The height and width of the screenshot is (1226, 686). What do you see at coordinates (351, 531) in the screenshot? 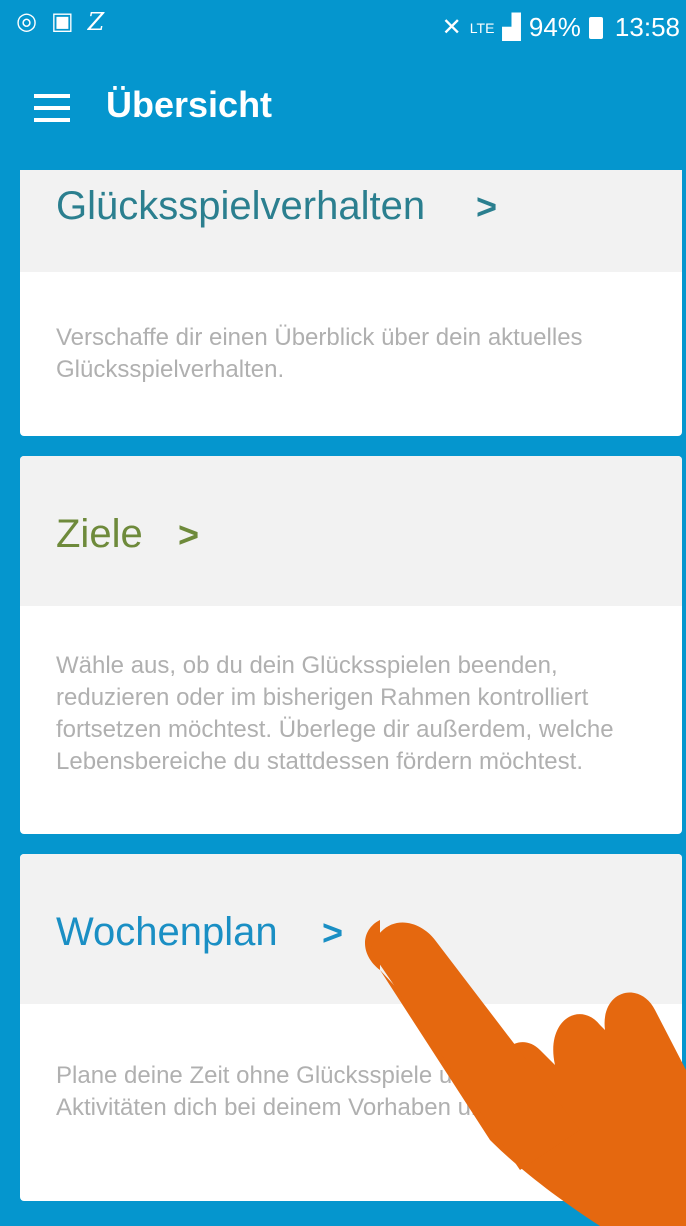
I see `card-header: Ziele >` at bounding box center [351, 531].